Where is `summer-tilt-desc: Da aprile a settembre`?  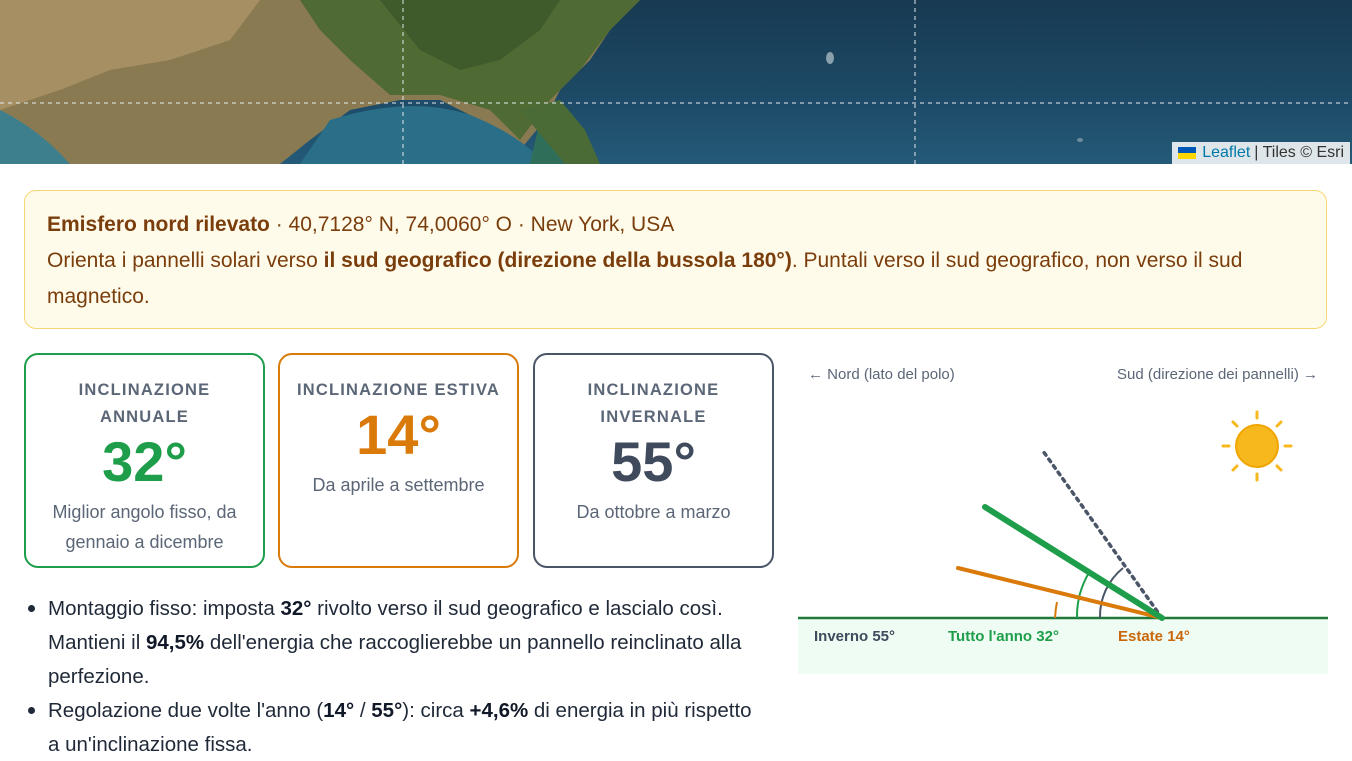 summer-tilt-desc: Da aprile a settembre is located at coordinates (398, 485).